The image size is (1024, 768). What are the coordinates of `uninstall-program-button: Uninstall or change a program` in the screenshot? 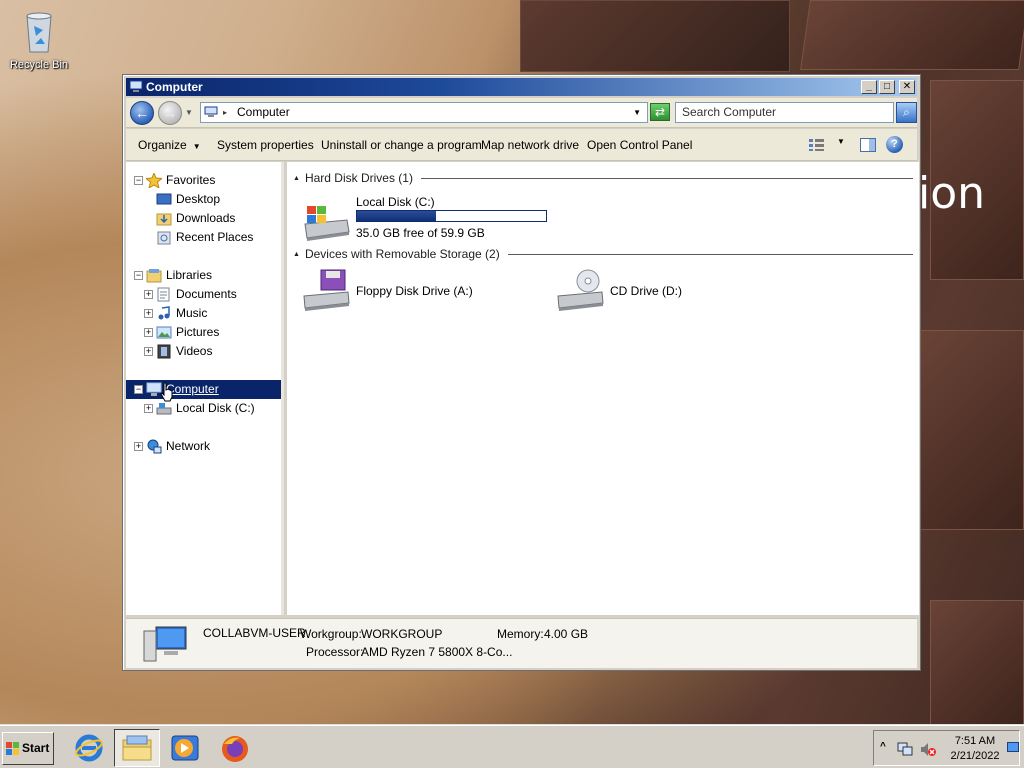 It's located at (401, 145).